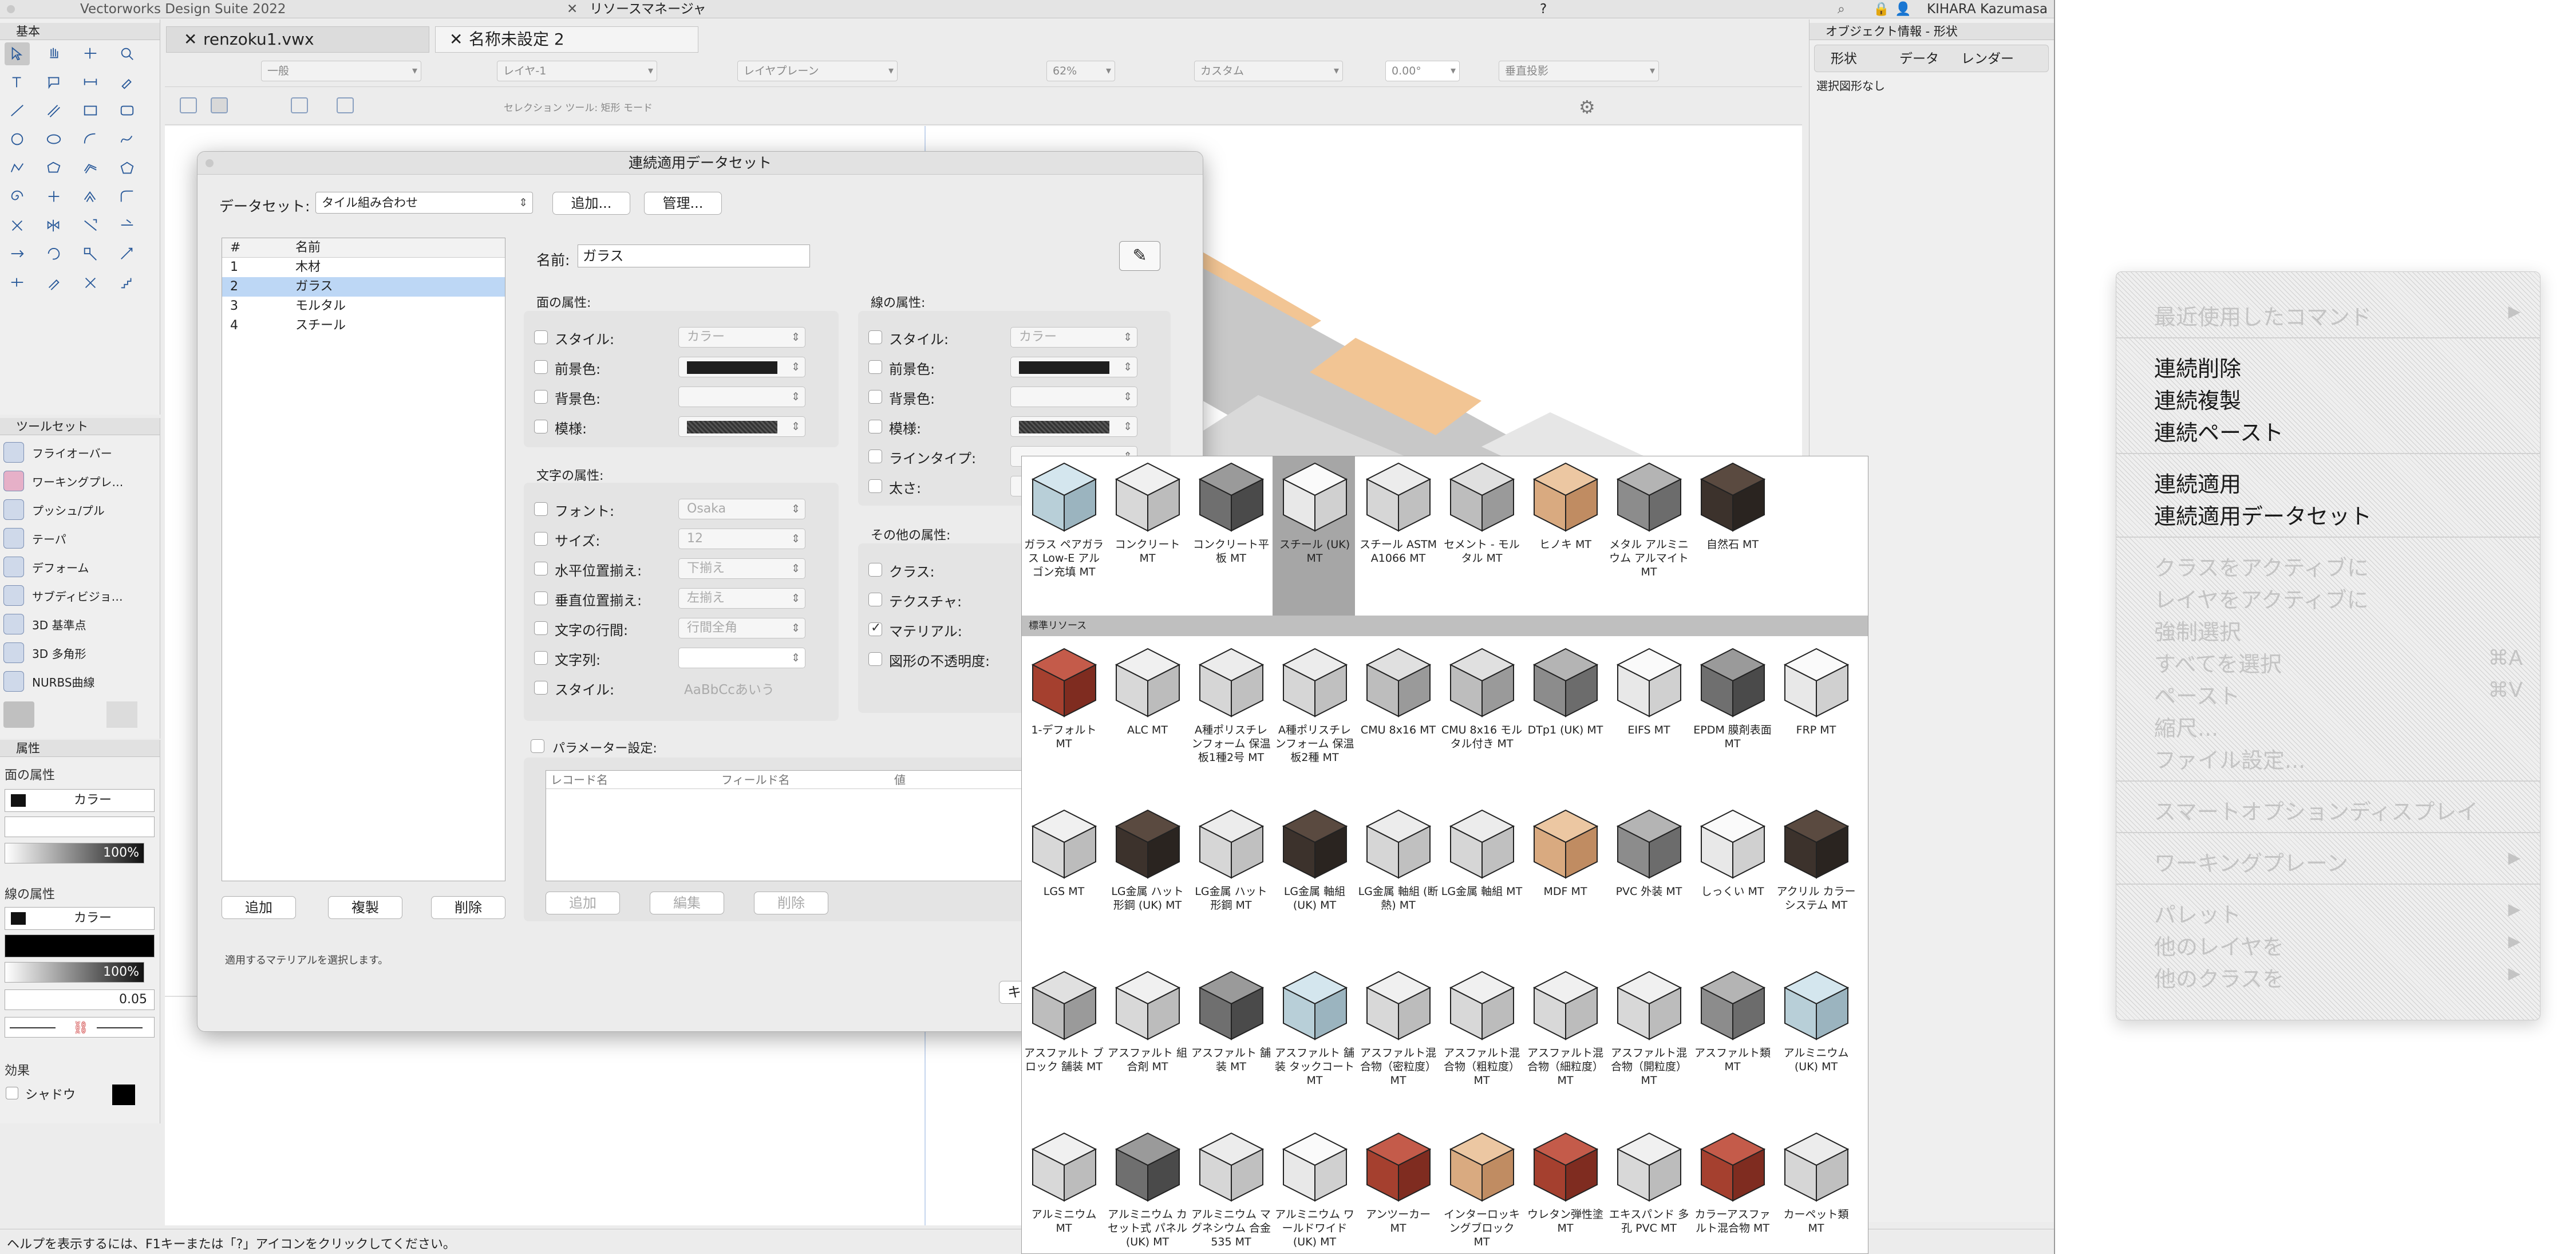 This screenshot has height=1254, width=2576. I want to click on eyedropper-button: ✎, so click(1139, 256).